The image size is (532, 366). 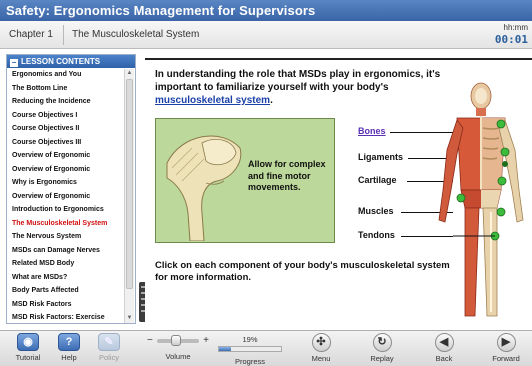 What do you see at coordinates (108, 357) in the screenshot?
I see `policy-label: Policy` at bounding box center [108, 357].